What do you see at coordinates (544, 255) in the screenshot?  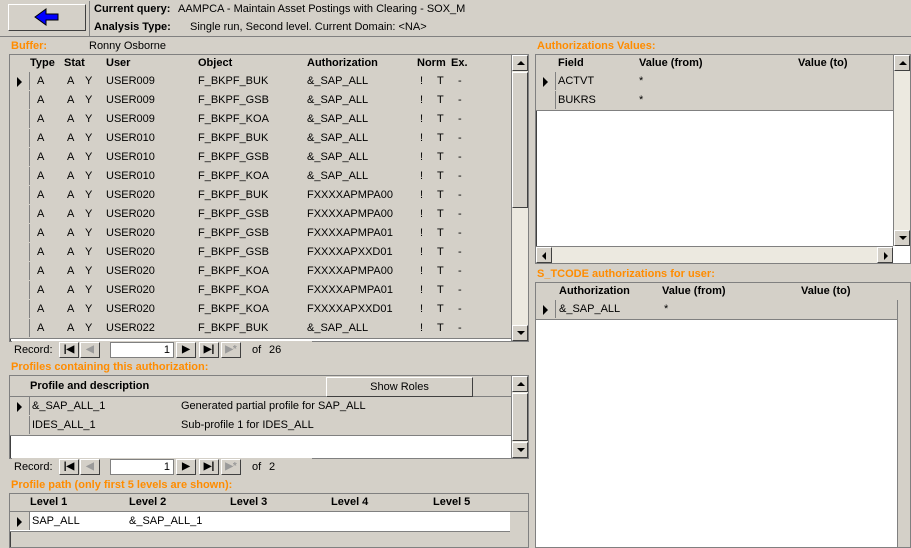 I see `scroll-left-button` at bounding box center [544, 255].